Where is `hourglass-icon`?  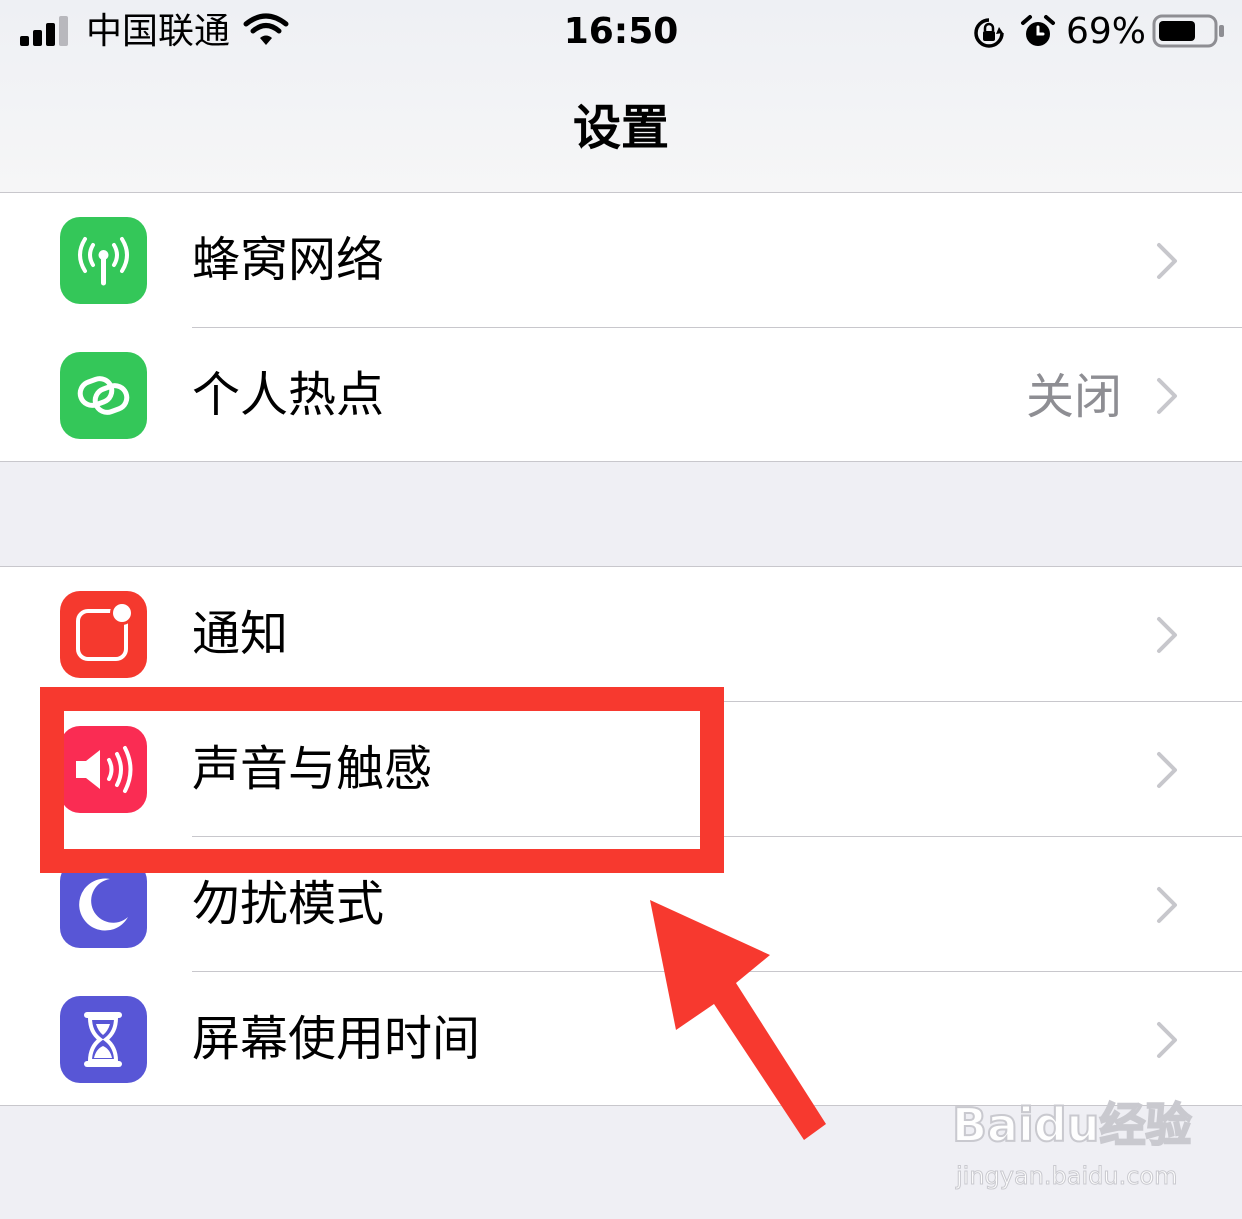 hourglass-icon is located at coordinates (103, 1039).